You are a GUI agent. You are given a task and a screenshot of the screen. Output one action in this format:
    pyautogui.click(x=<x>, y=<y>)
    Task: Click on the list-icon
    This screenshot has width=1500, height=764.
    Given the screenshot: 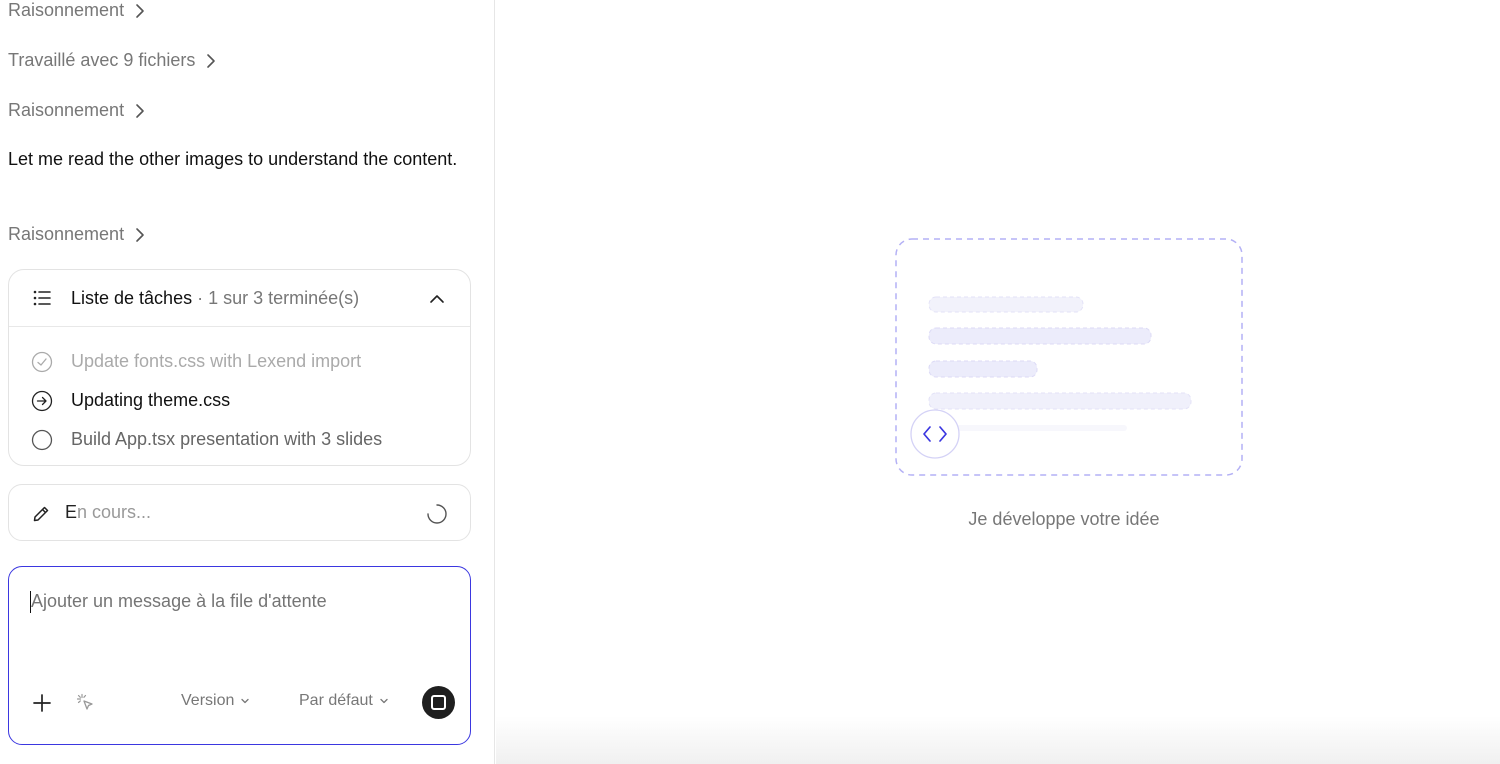 What is the action you would take?
    pyautogui.click(x=42, y=298)
    